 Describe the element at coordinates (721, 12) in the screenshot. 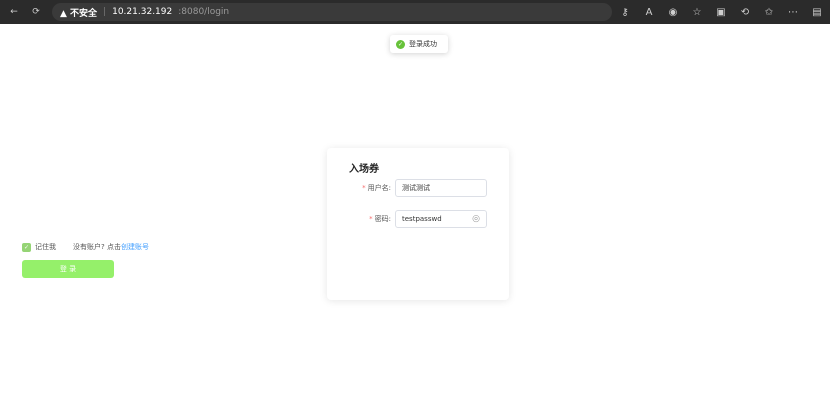

I see `collections-icon: ▣` at that location.